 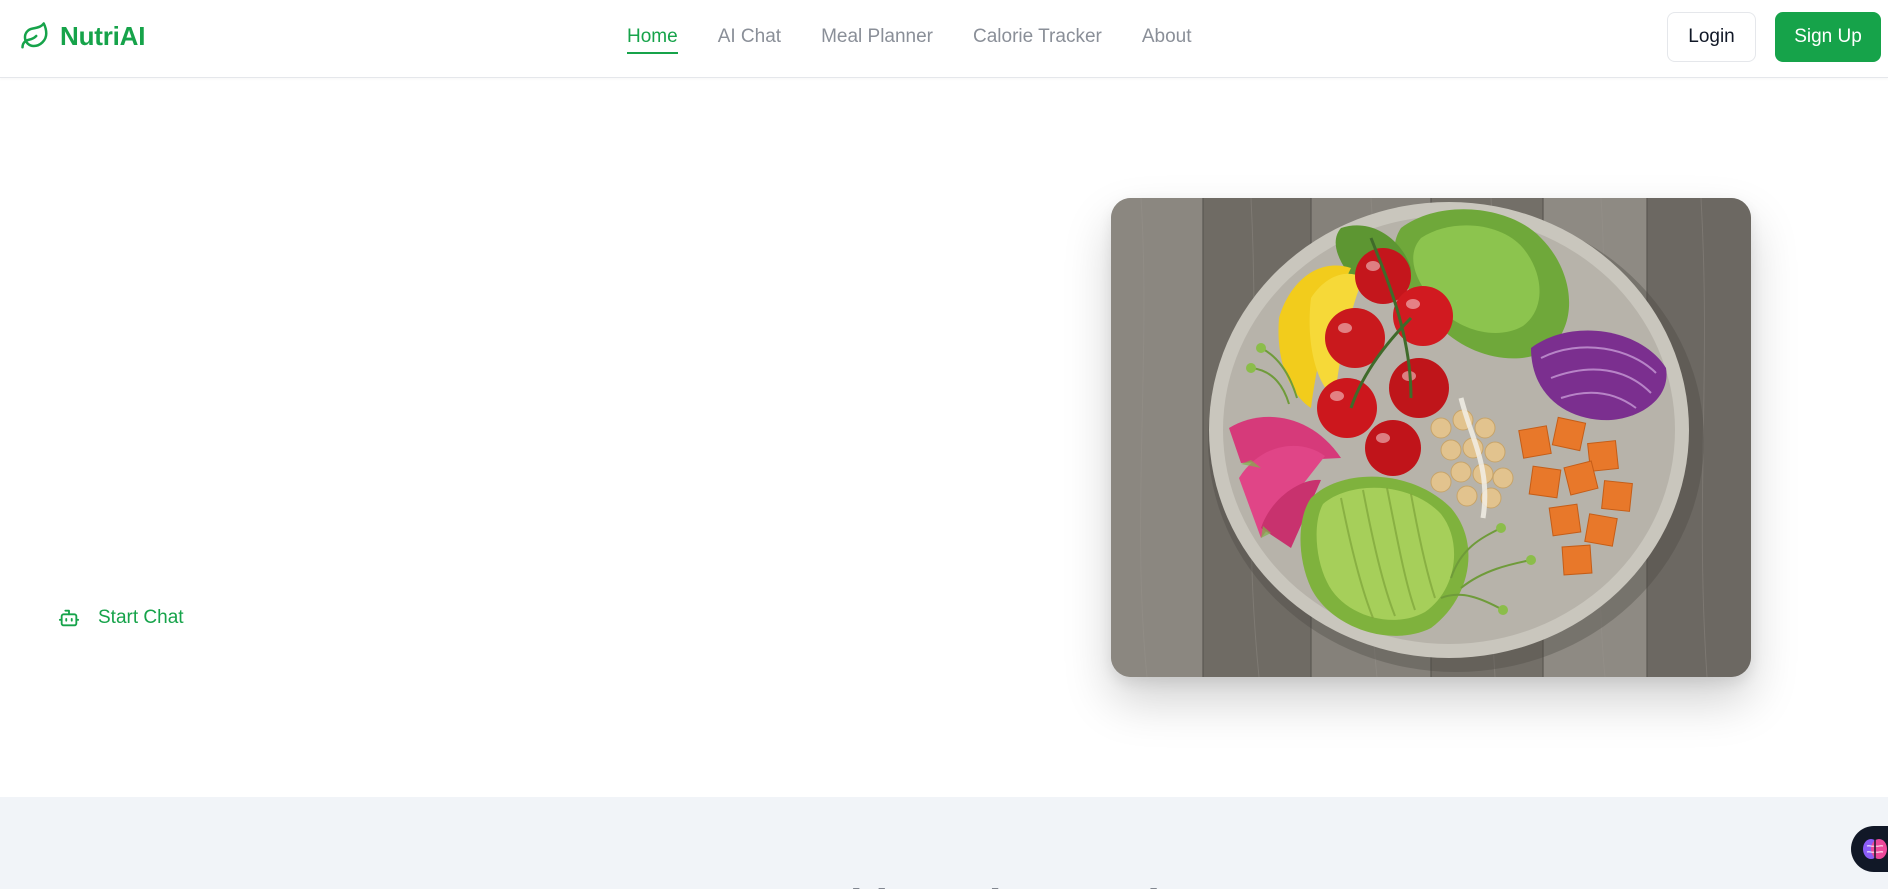 I want to click on bot-icon, so click(x=69, y=618).